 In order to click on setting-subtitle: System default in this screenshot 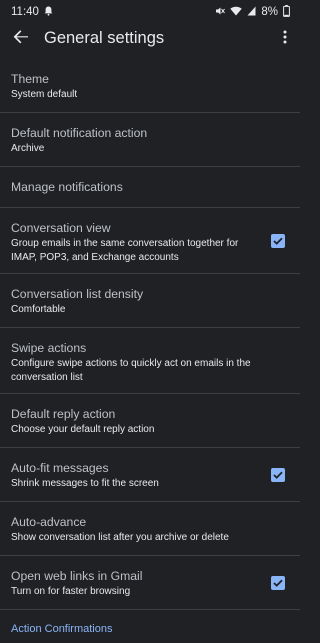, I will do `click(44, 94)`.